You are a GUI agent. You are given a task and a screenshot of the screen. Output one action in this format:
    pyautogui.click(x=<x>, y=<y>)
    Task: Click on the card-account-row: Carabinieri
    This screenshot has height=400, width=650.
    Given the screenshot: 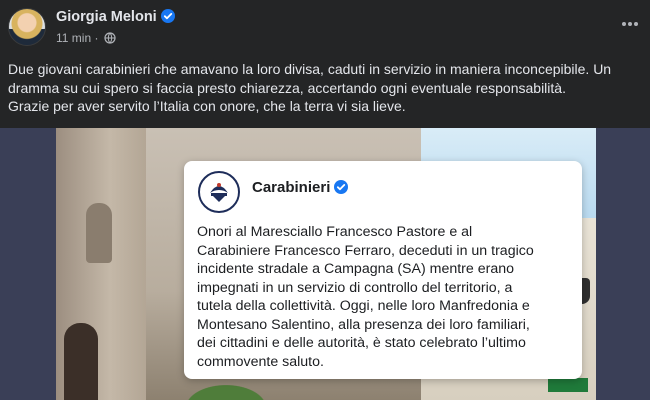 What is the action you would take?
    pyautogui.click(x=300, y=188)
    